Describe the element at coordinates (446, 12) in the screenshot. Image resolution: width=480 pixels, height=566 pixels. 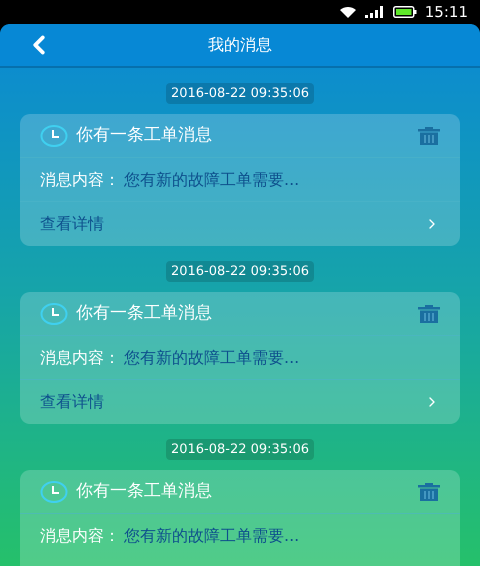
I see `status-time: 15:11` at that location.